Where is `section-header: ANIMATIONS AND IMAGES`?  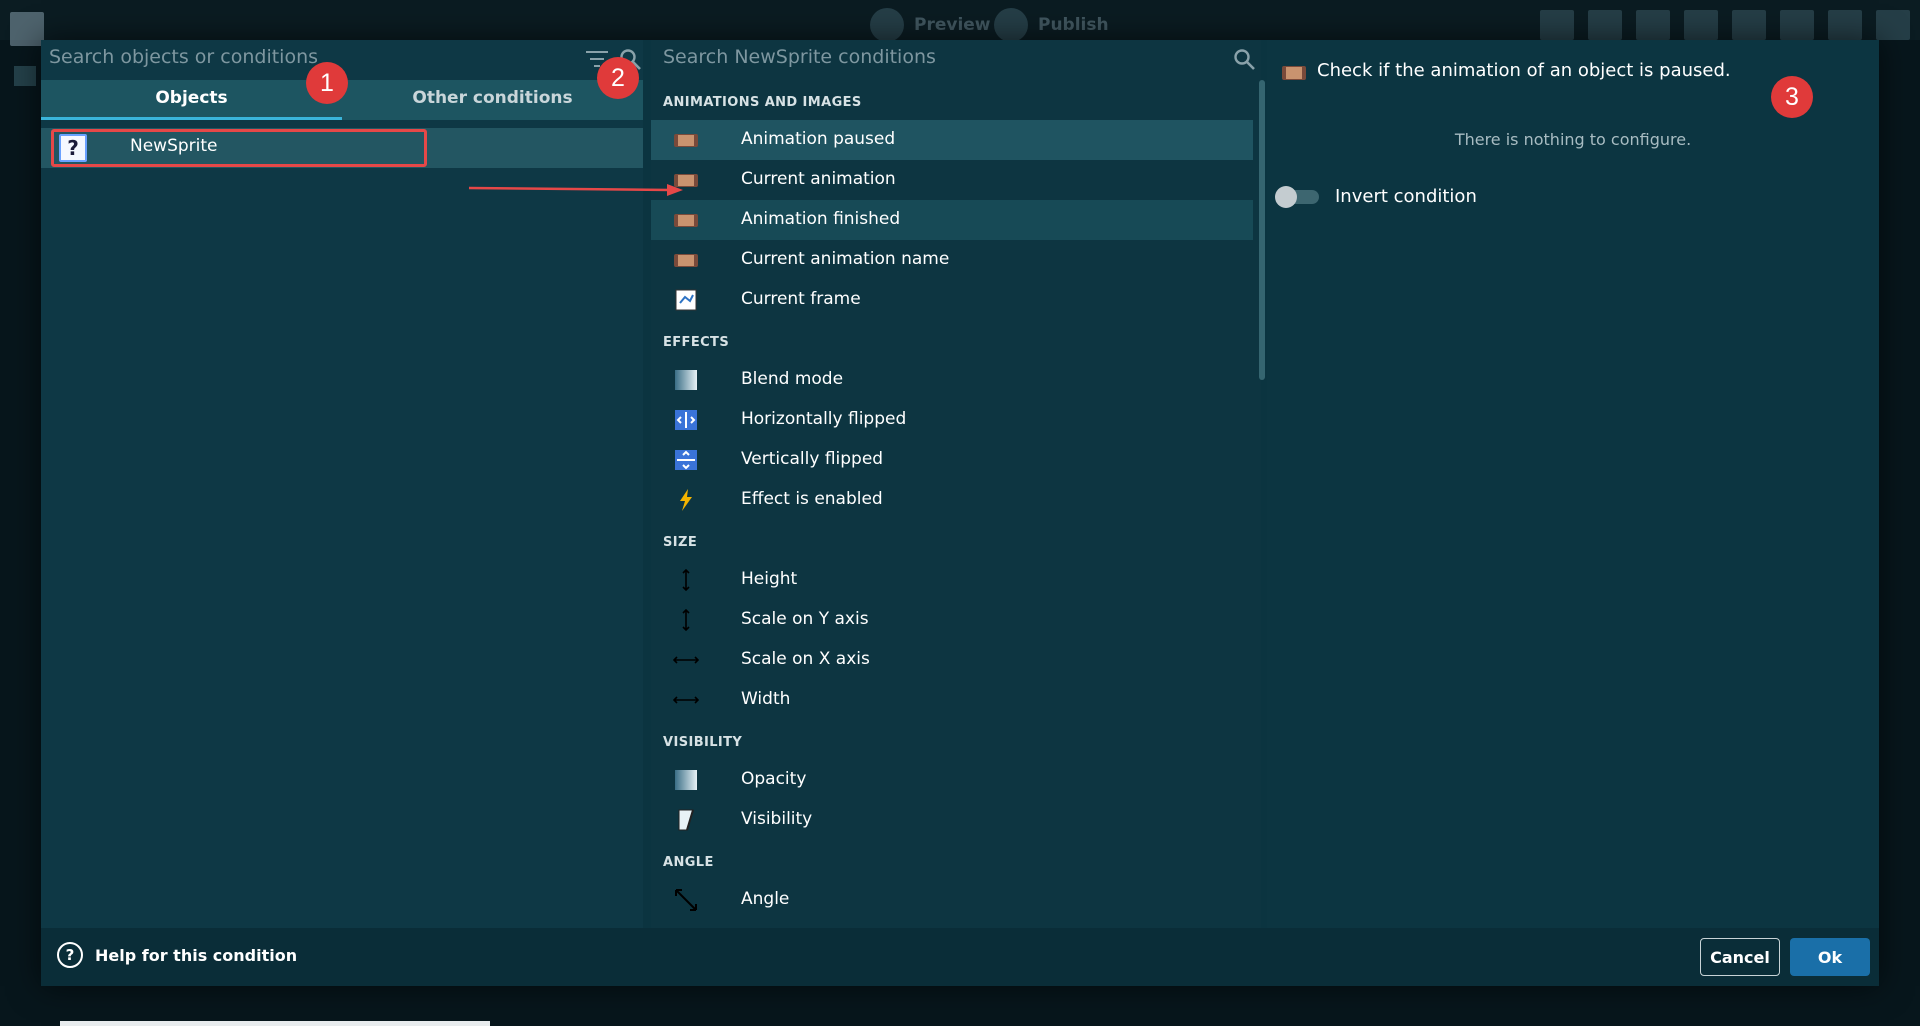 section-header: ANIMATIONS AND IMAGES is located at coordinates (762, 102).